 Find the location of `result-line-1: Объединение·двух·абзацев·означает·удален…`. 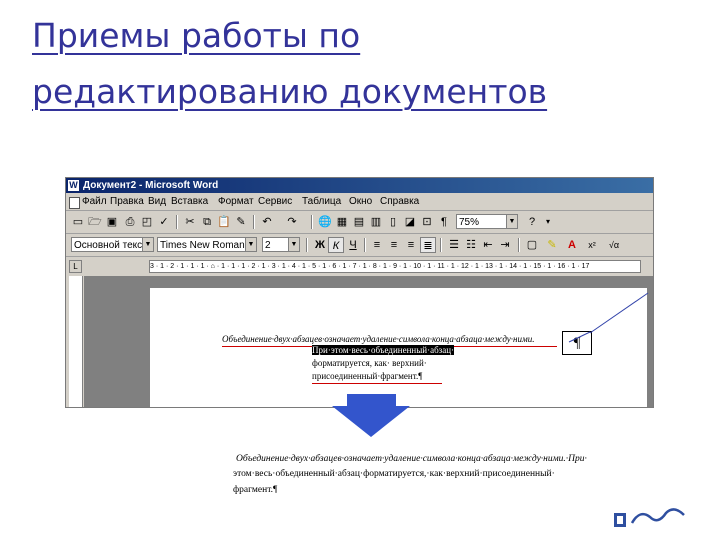

result-line-1: Объединение·двух·абзацев·означает·удален… is located at coordinates (411, 459).